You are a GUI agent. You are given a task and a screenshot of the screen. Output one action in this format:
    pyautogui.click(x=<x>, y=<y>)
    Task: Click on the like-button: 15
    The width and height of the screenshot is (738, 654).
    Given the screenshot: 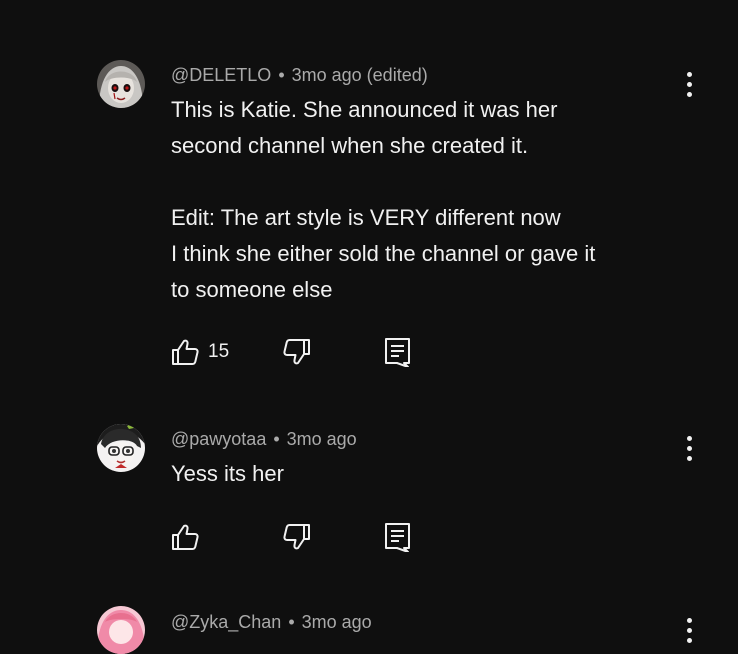 What is the action you would take?
    pyautogui.click(x=200, y=352)
    